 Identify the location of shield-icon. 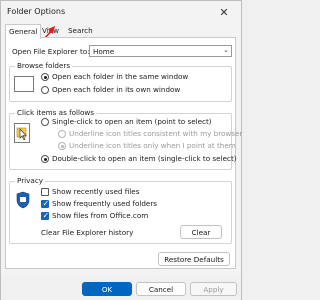
(23, 200).